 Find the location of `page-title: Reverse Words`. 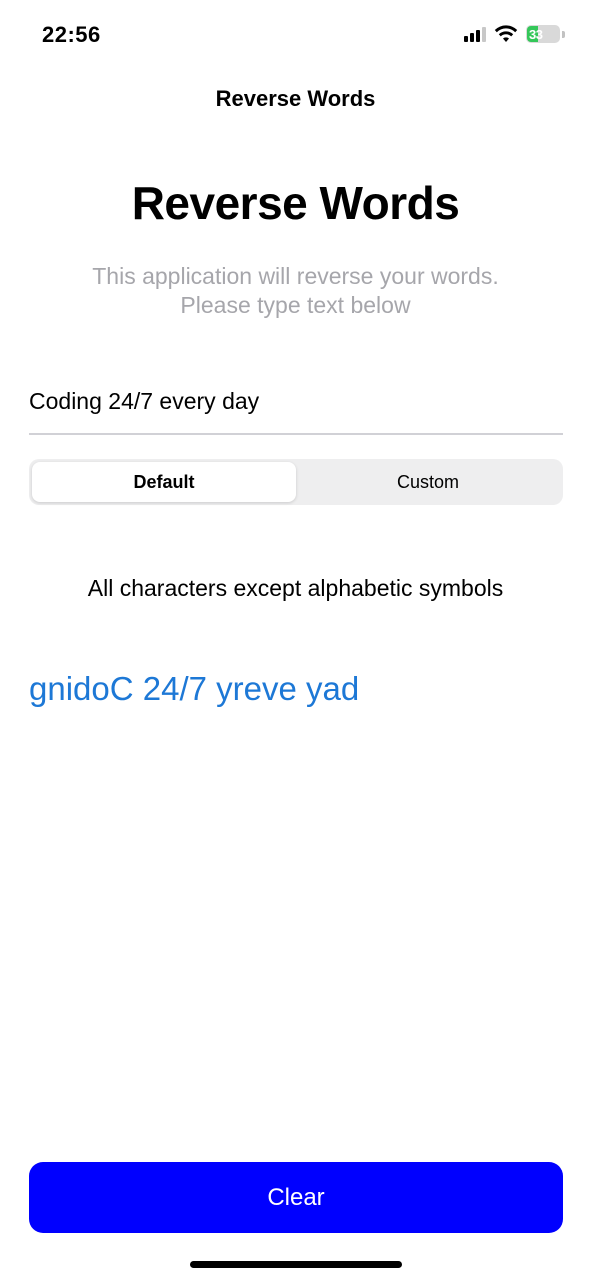

page-title: Reverse Words is located at coordinates (295, 203).